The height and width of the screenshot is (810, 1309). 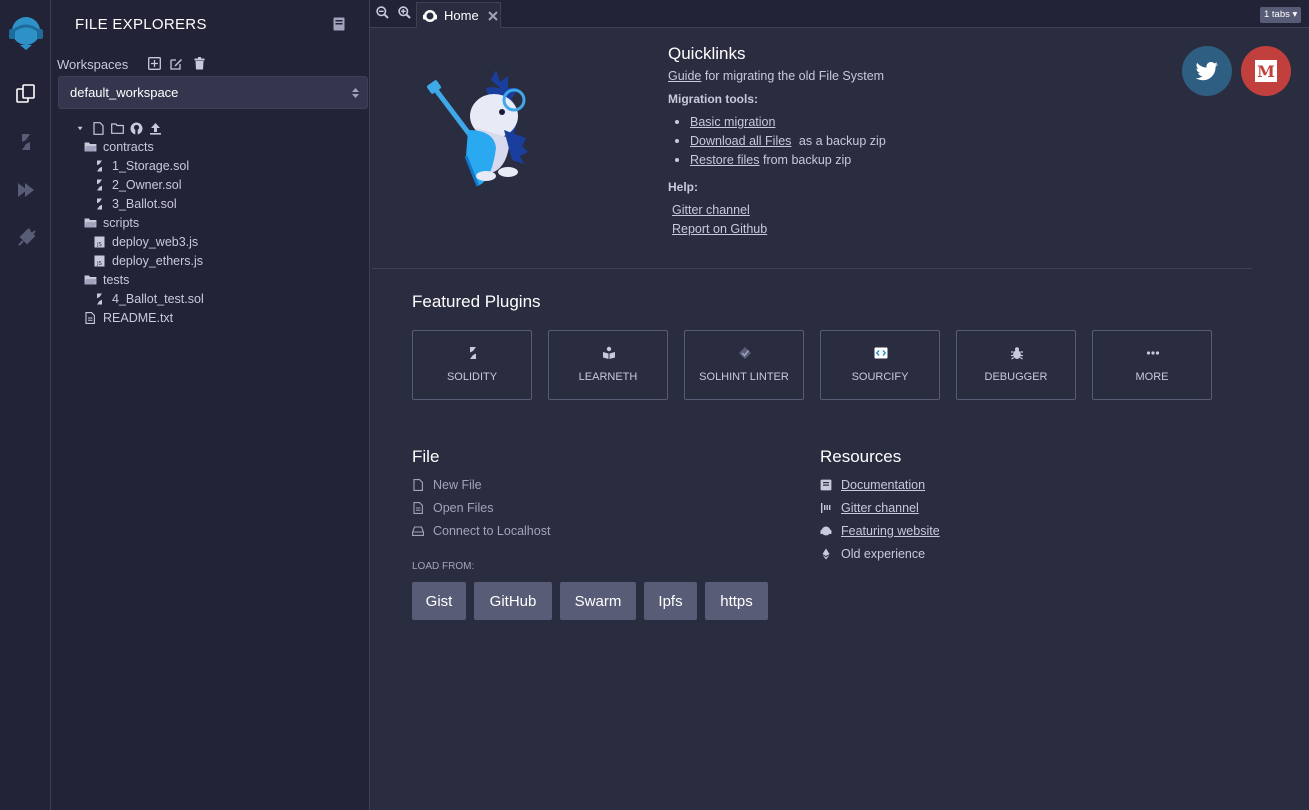 I want to click on zoom-in-icon, so click(x=404, y=12).